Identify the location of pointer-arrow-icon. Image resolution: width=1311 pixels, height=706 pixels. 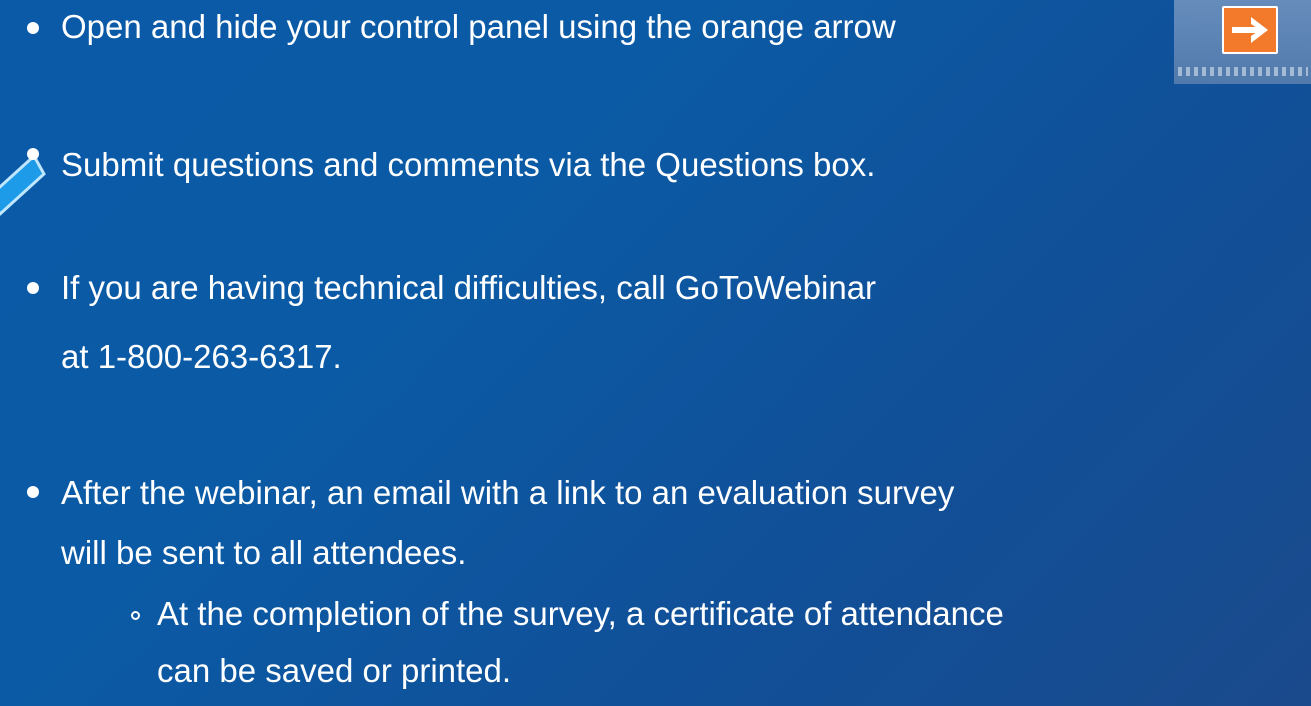
(25, 187).